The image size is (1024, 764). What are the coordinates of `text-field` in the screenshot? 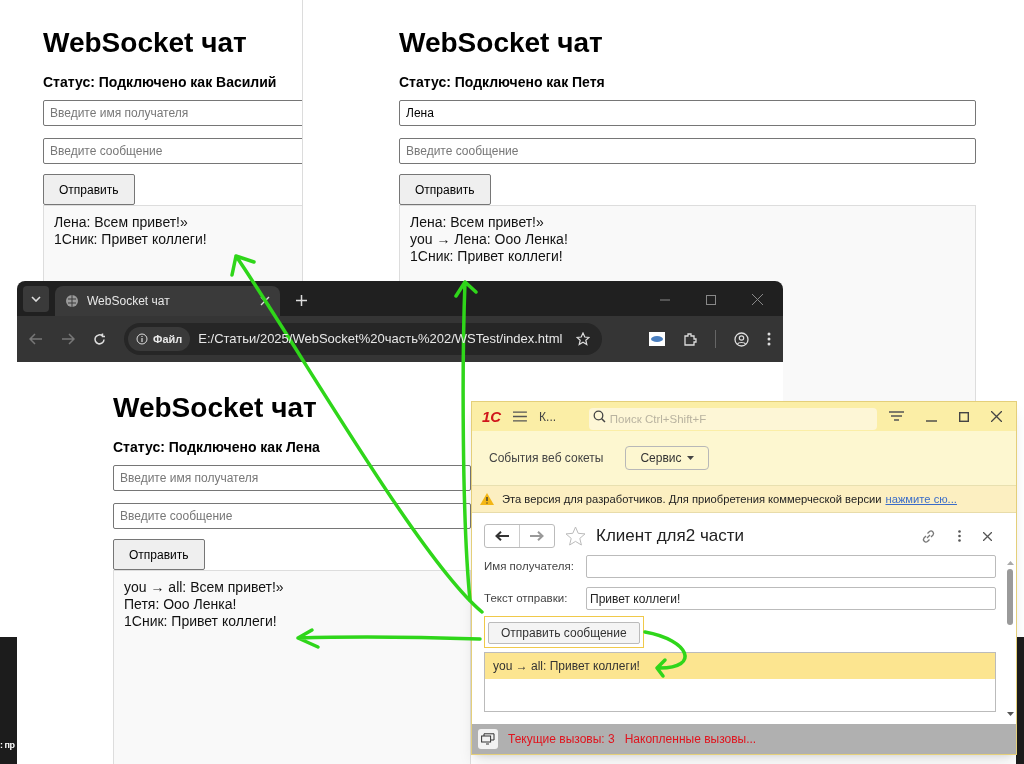 It's located at (791, 566).